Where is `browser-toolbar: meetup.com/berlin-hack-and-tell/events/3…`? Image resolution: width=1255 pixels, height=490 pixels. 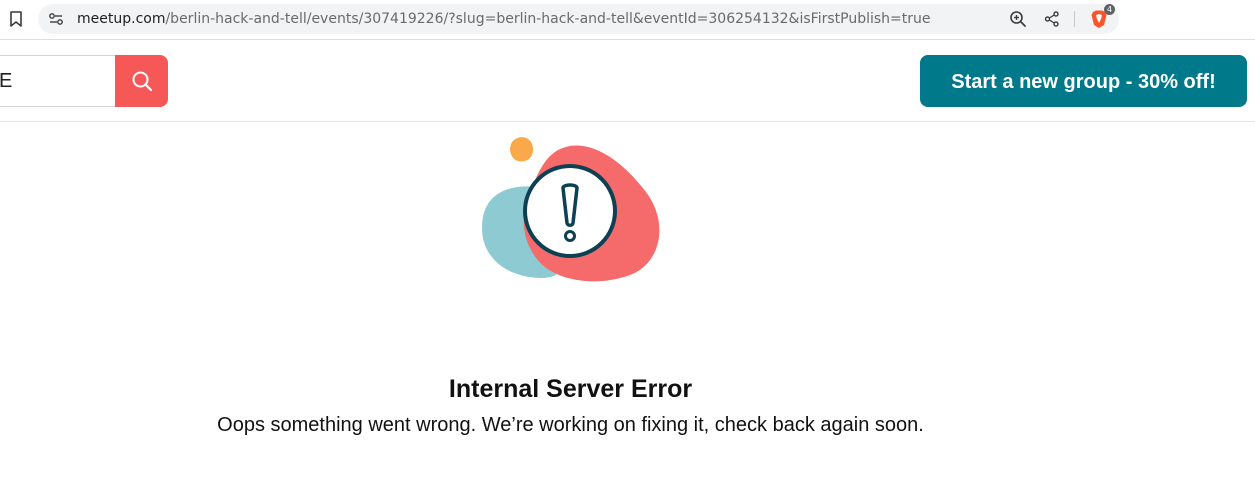
browser-toolbar: meetup.com/berlin-hack-and-tell/events/3… is located at coordinates (627, 20).